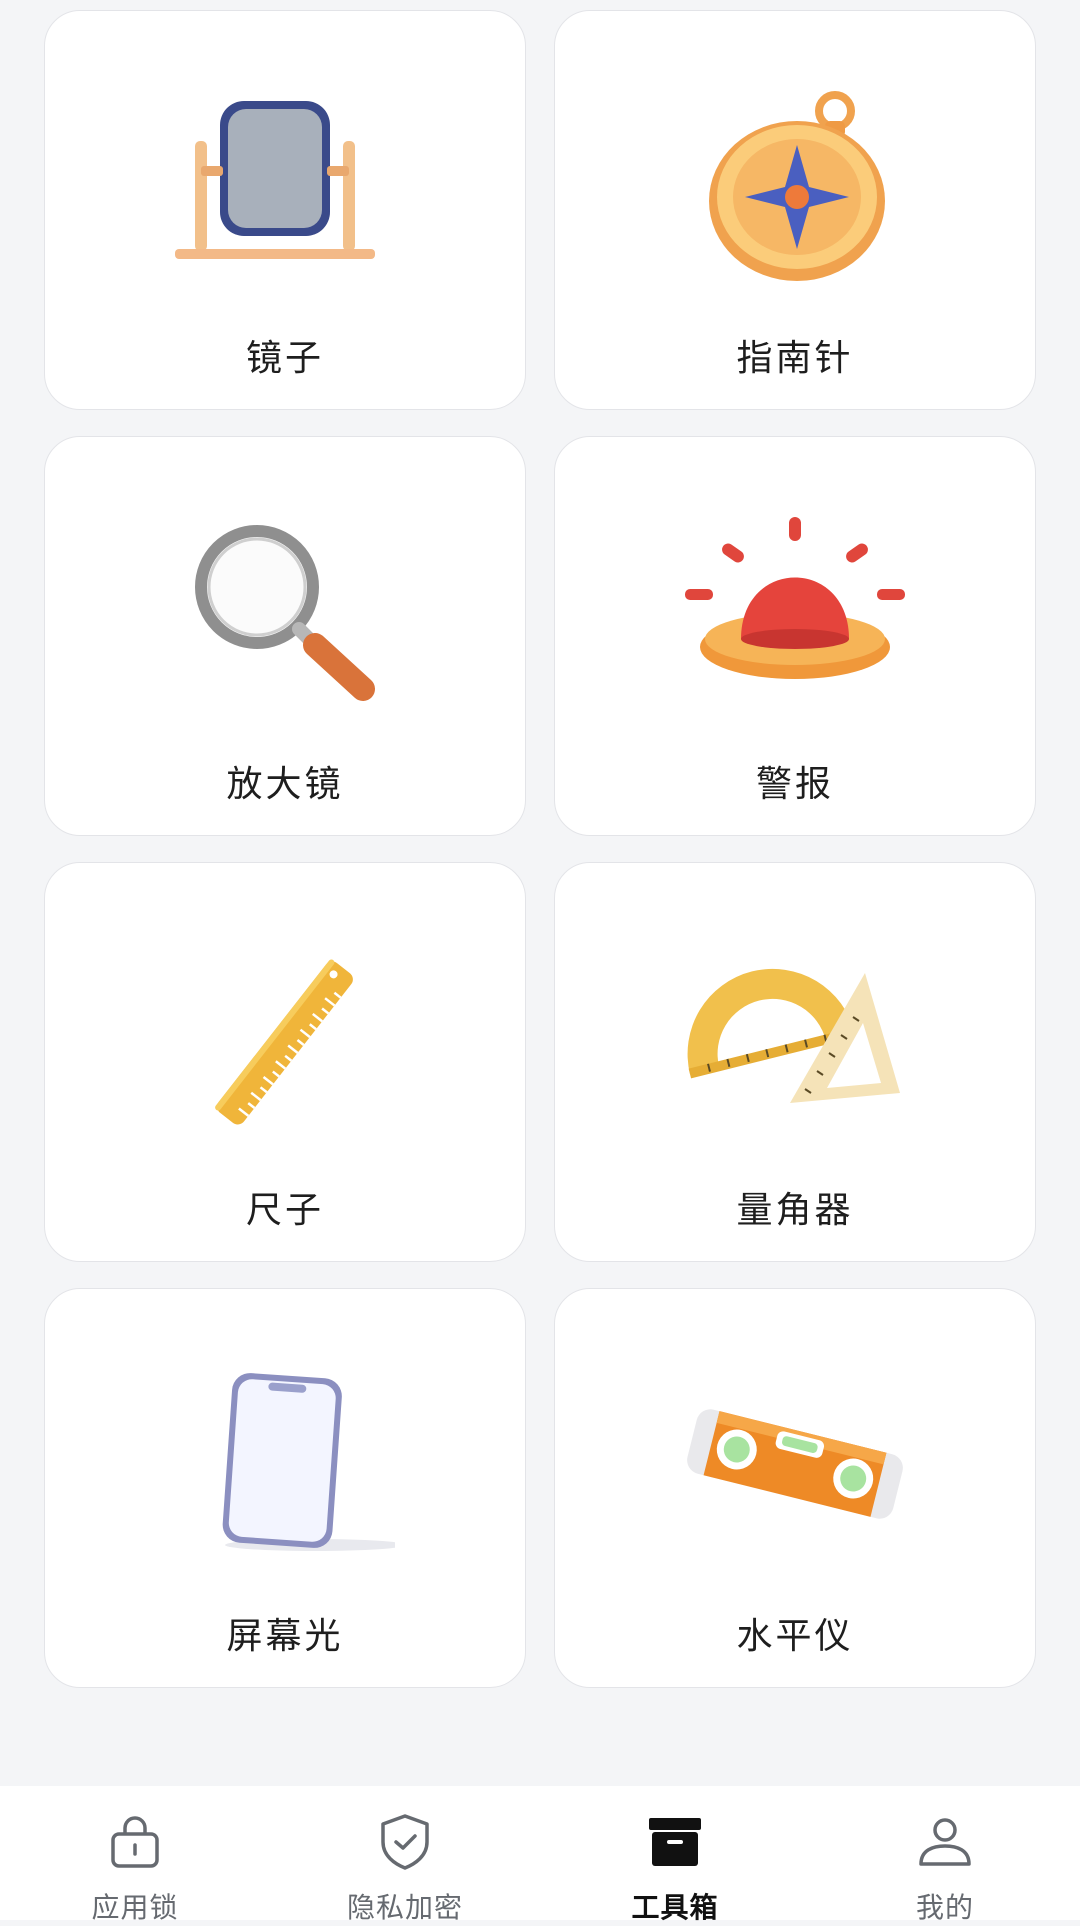 The width and height of the screenshot is (1080, 1926). I want to click on tool-card-ruler: 尺子, so click(285, 1062).